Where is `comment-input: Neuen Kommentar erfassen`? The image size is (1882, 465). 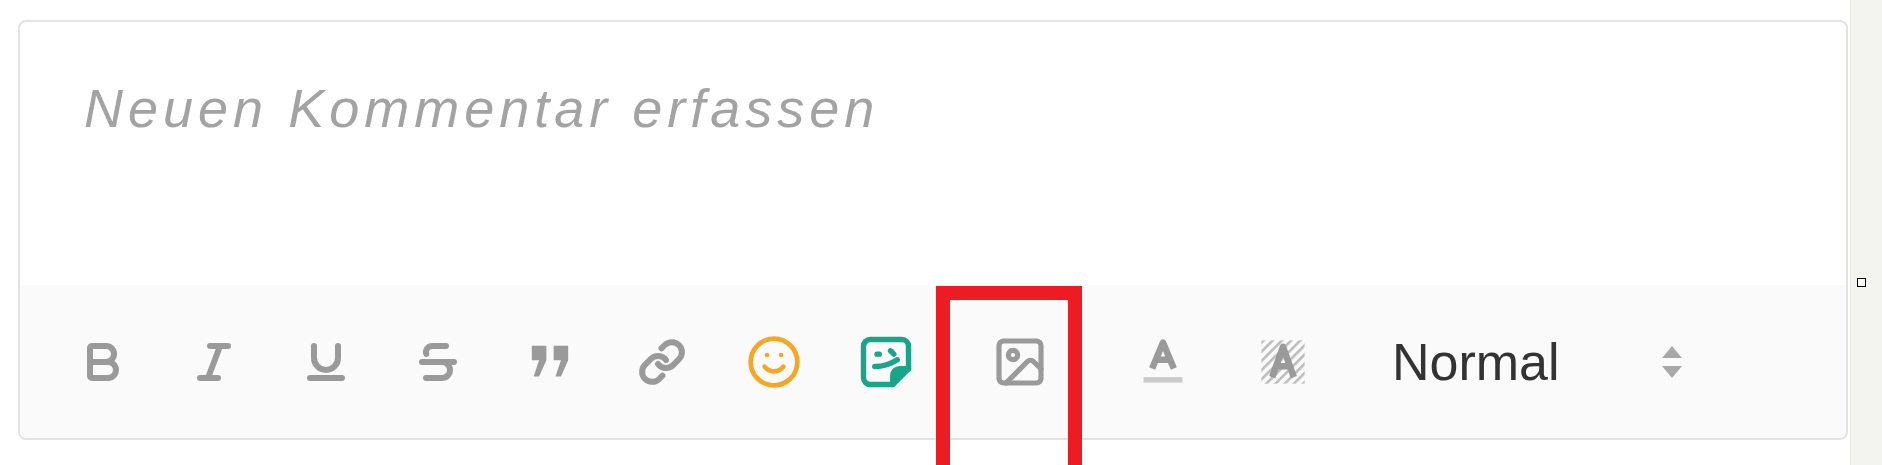 comment-input: Neuen Kommentar erfassen is located at coordinates (784, 108).